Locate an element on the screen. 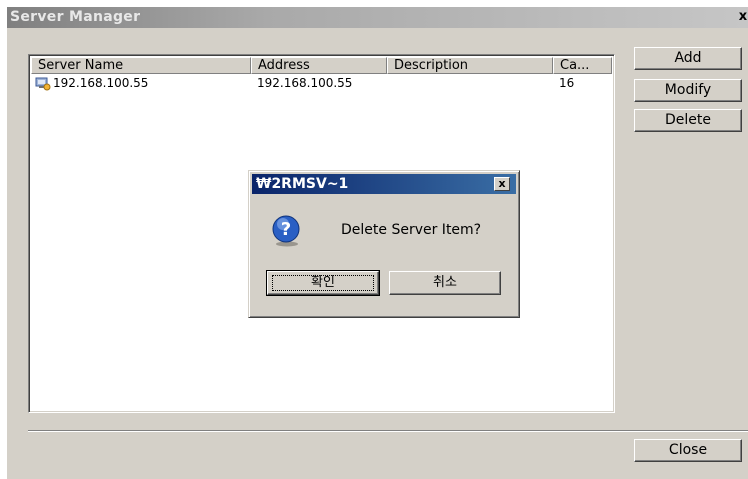 Image resolution: width=748 pixels, height=479 pixels. cell-address: 192.168.100.55 is located at coordinates (305, 83).